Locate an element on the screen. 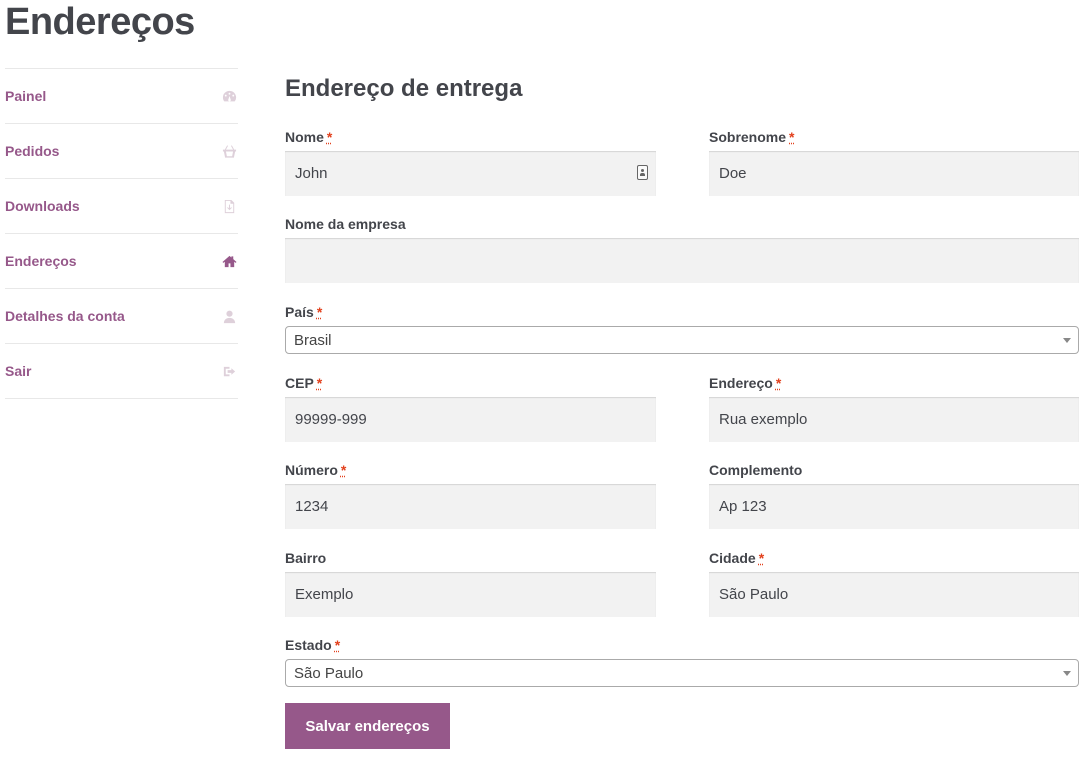 The height and width of the screenshot is (759, 1087). sidebar-item-label: Pedidos is located at coordinates (32, 151).